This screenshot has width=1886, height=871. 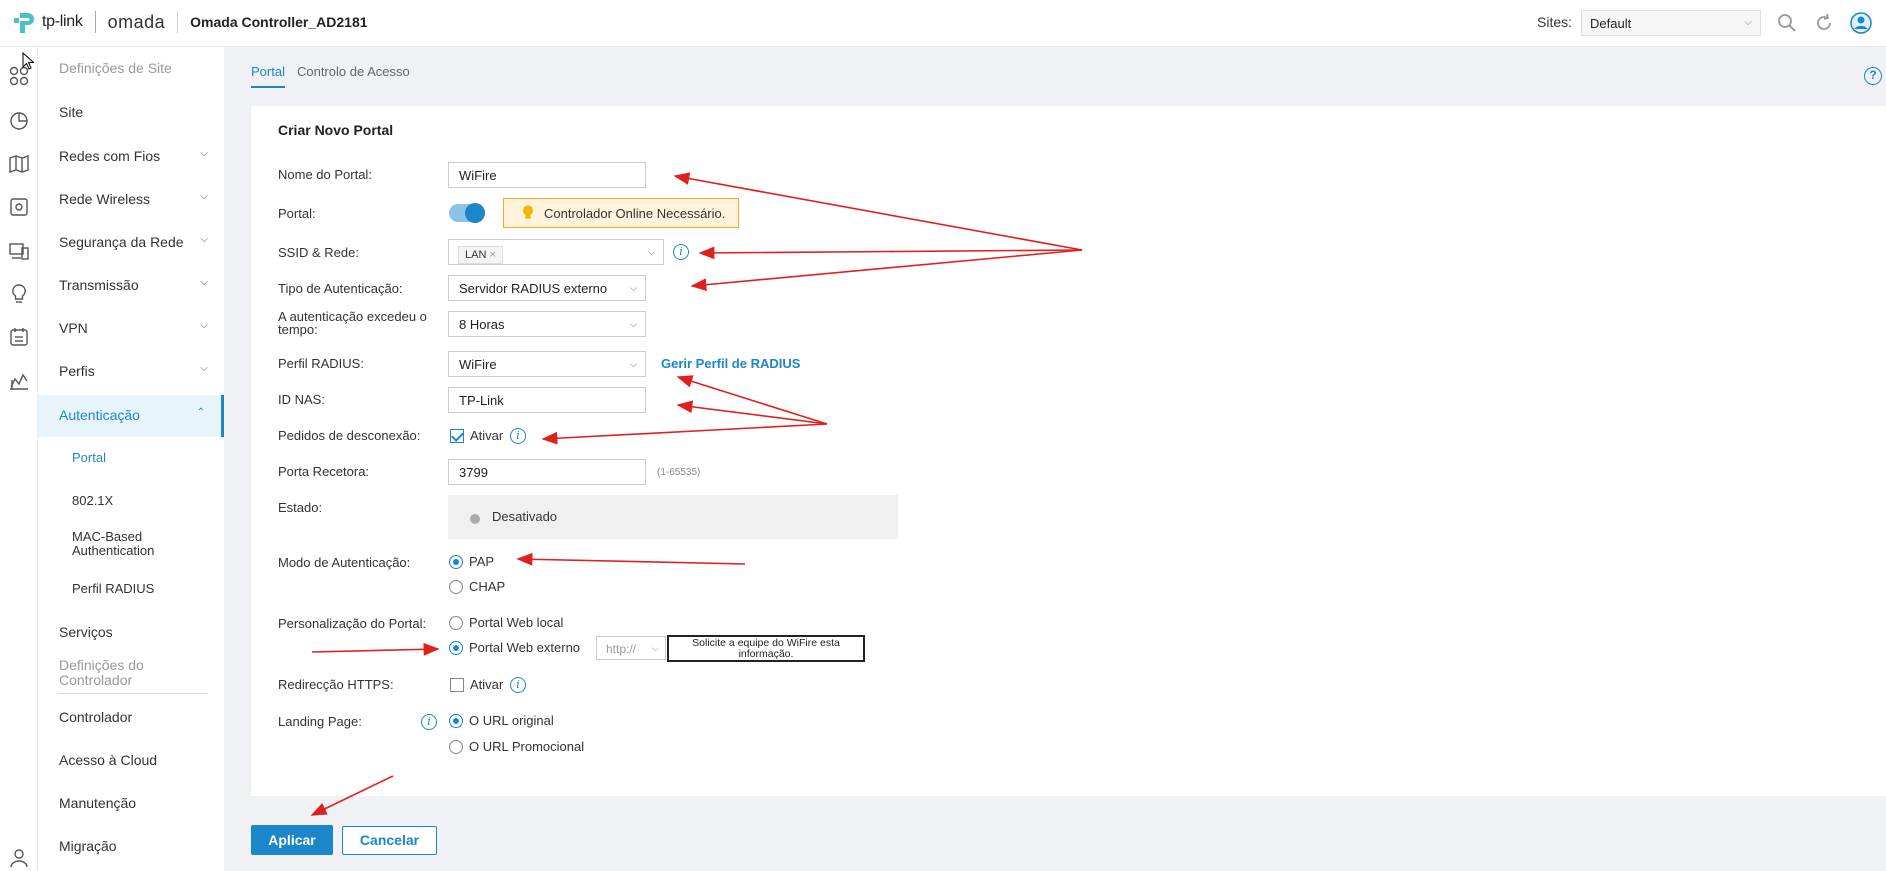 I want to click on page-title: Criar Novo Portal, so click(x=336, y=130).